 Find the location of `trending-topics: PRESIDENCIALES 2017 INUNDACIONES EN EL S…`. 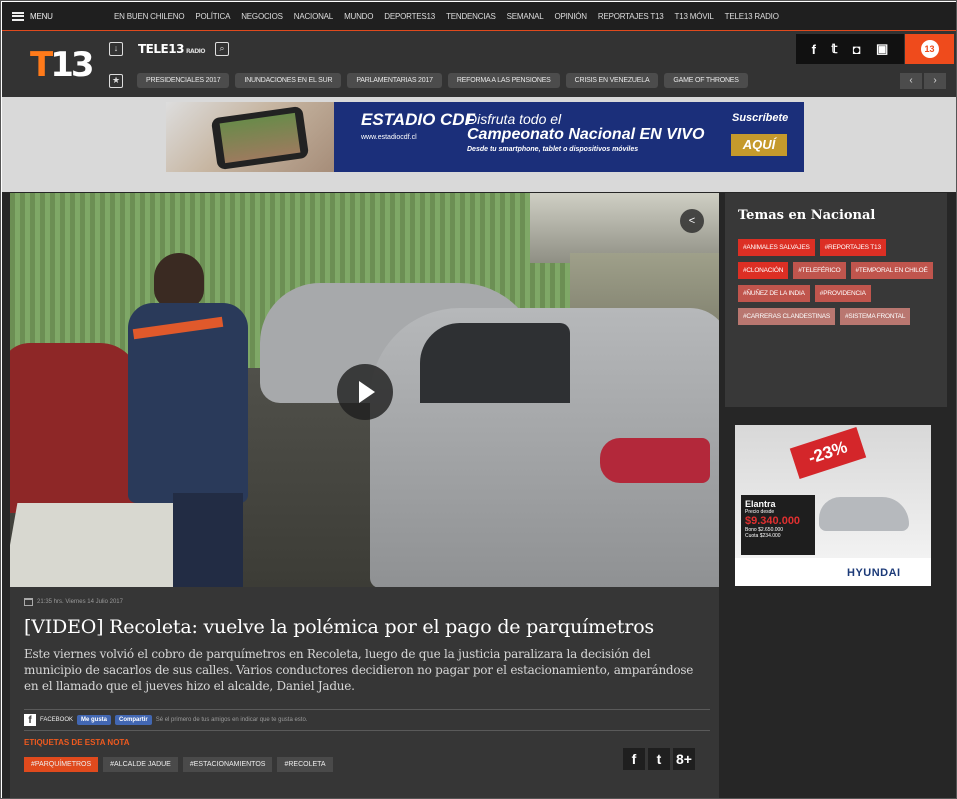

trending-topics: PRESIDENCIALES 2017 INUNDACIONES EN EL S… is located at coordinates (442, 80).